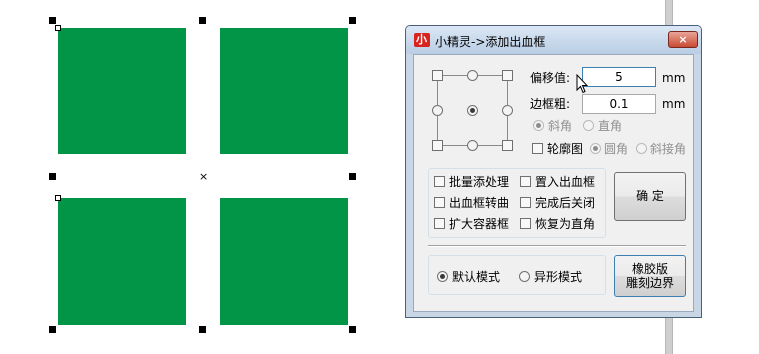 This screenshot has width=759, height=354. Describe the element at coordinates (550, 78) in the screenshot. I see `offset-label: 偏移值:` at that location.